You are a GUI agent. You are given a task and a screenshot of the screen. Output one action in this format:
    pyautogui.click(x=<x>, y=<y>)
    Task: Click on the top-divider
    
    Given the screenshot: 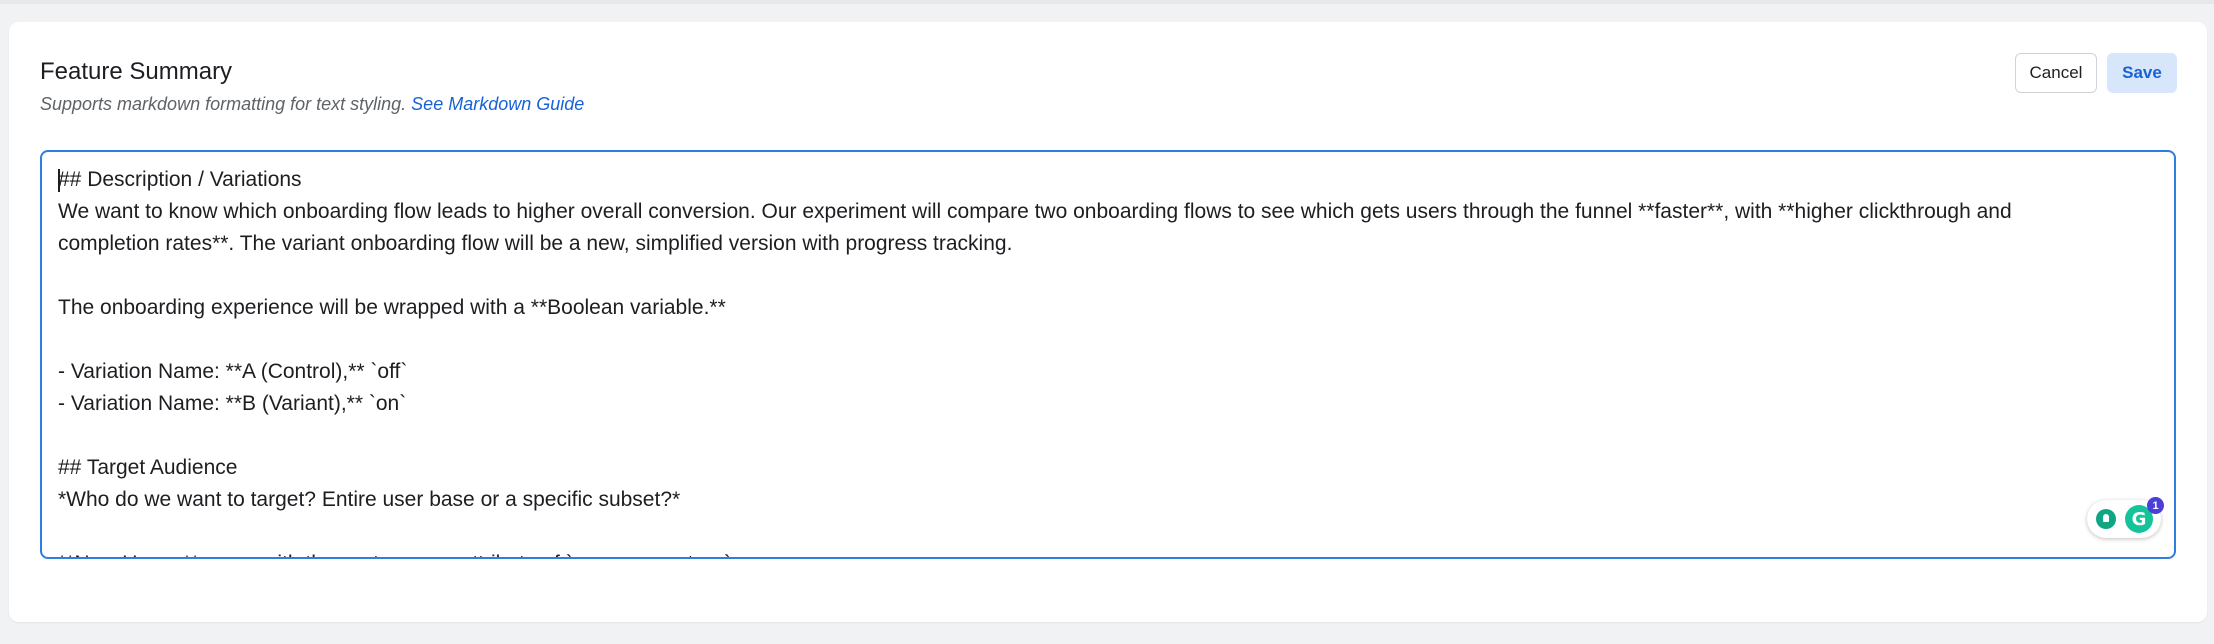 What is the action you would take?
    pyautogui.click(x=1107, y=2)
    